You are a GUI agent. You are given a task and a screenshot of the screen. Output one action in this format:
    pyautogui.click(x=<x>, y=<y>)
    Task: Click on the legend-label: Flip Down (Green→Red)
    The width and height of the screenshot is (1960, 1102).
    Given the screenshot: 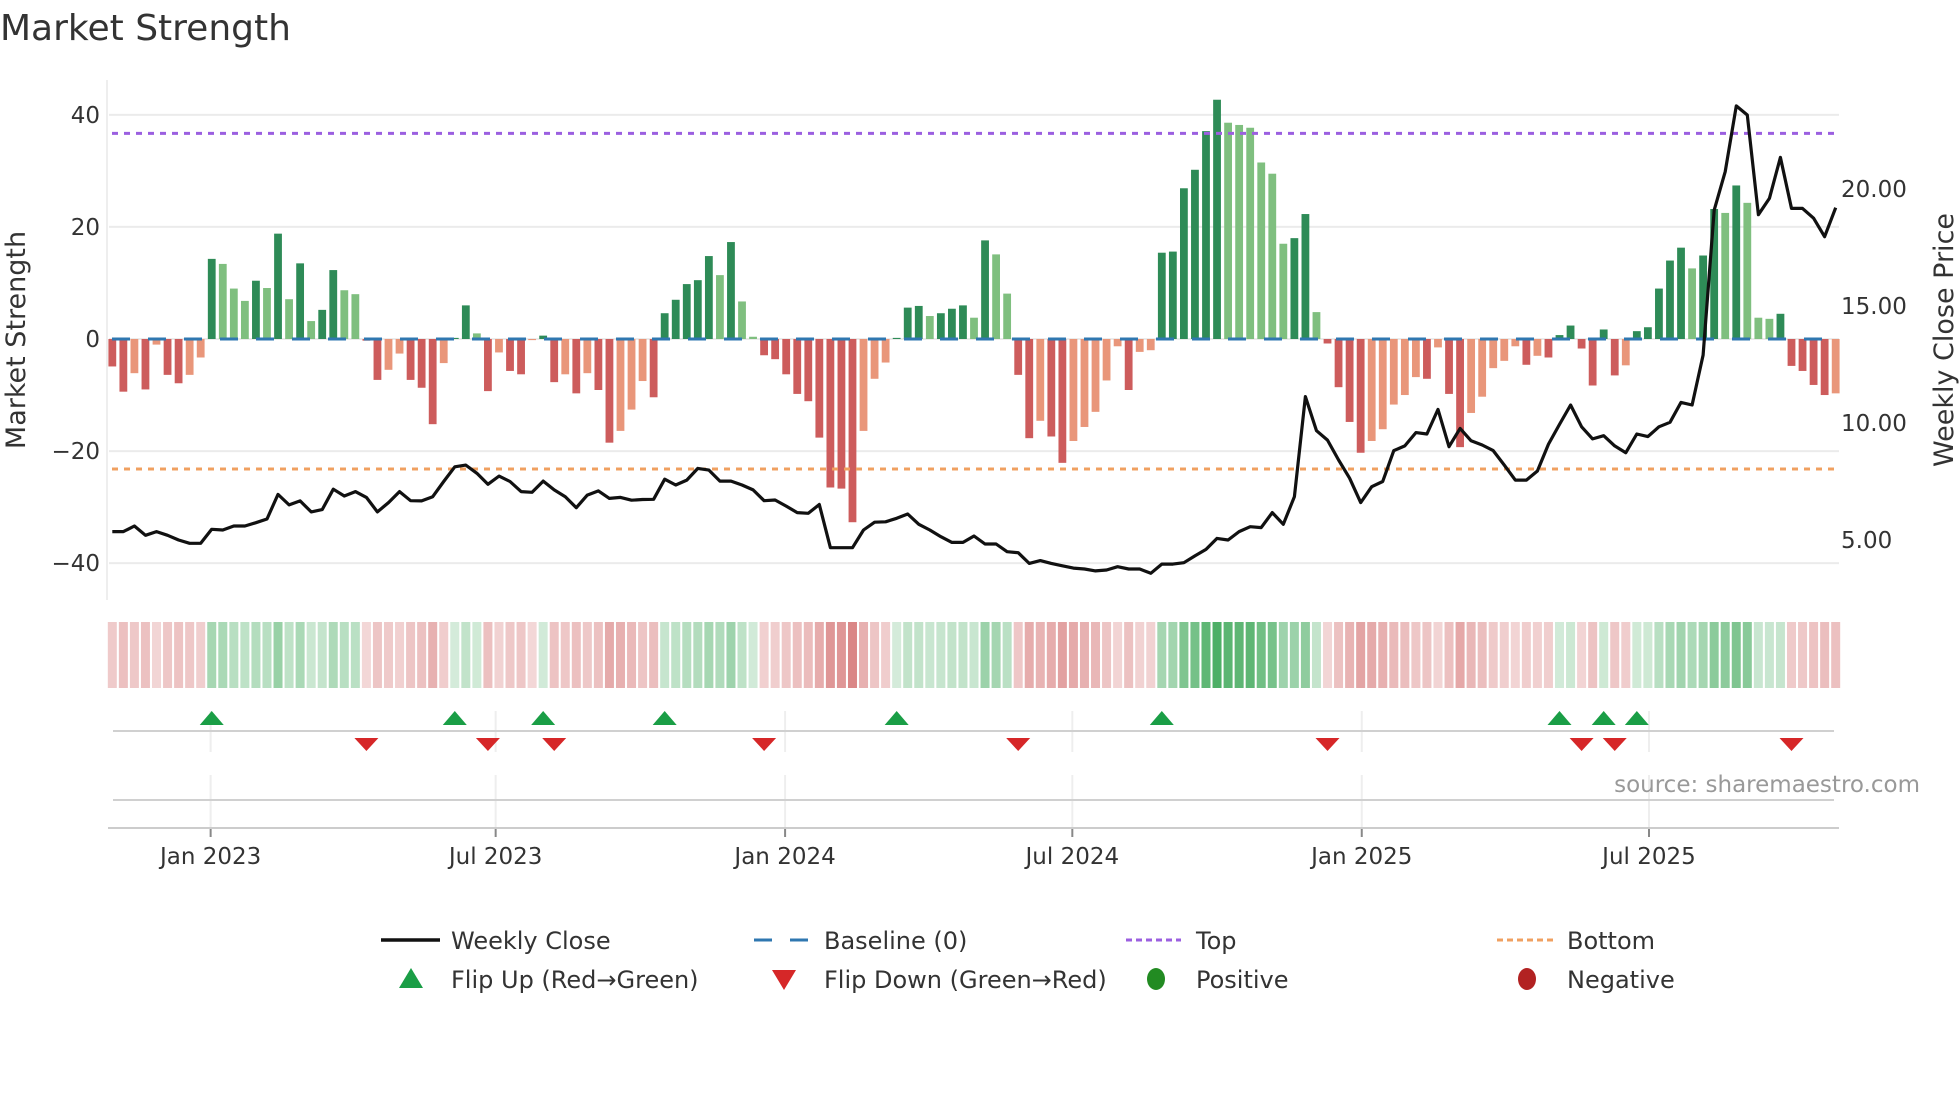 What is the action you would take?
    pyautogui.click(x=965, y=980)
    